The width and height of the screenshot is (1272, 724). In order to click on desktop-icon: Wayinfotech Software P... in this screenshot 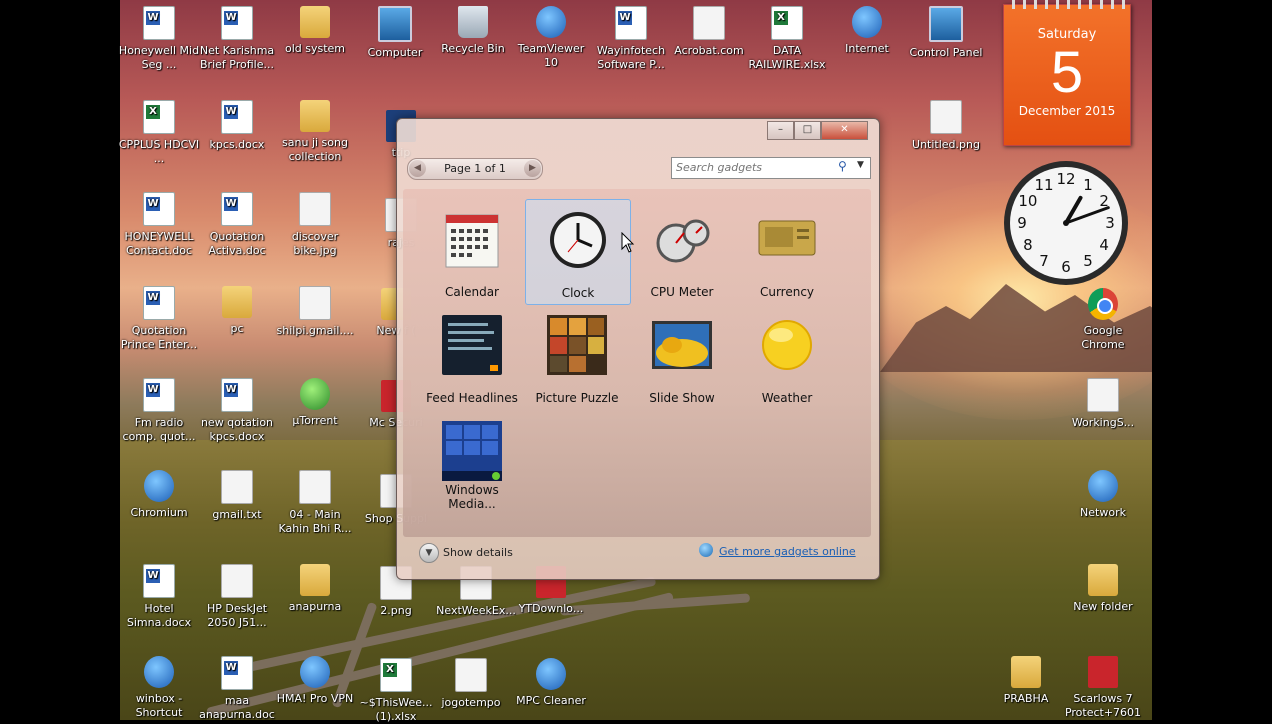, I will do `click(631, 39)`.